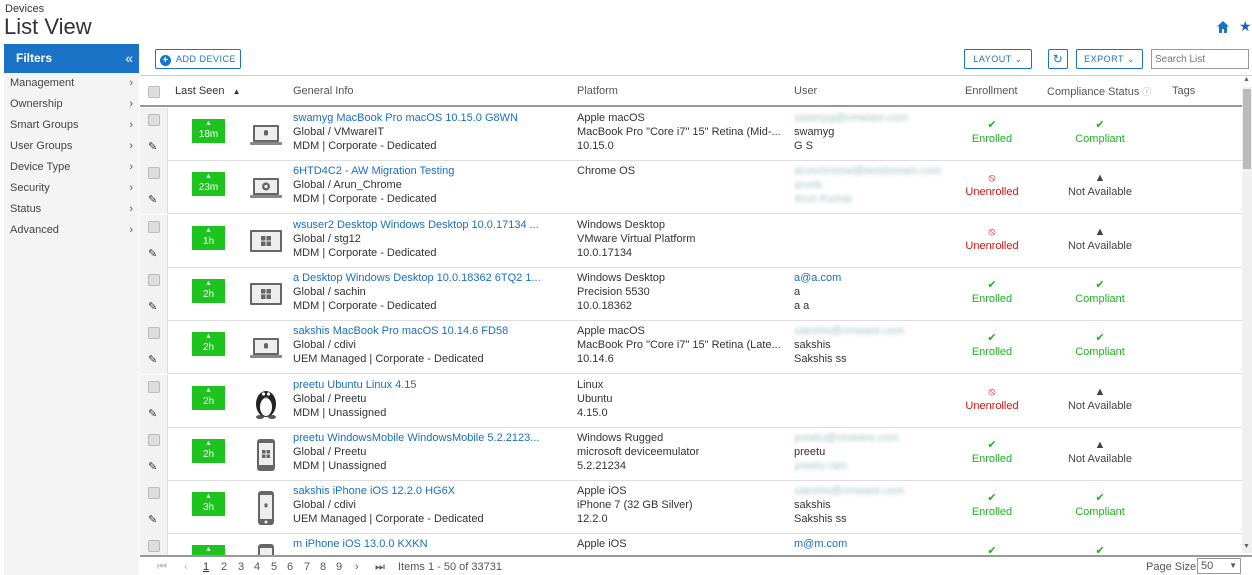  What do you see at coordinates (380, 567) in the screenshot?
I see `last-page-icon: ⏭` at bounding box center [380, 567].